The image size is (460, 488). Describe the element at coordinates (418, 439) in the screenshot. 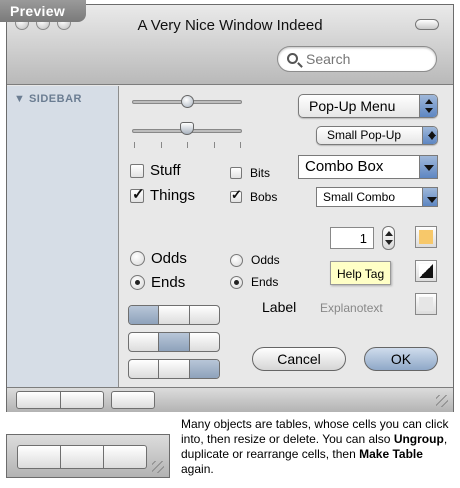

I see `caption-ungroup: Ungroup` at that location.